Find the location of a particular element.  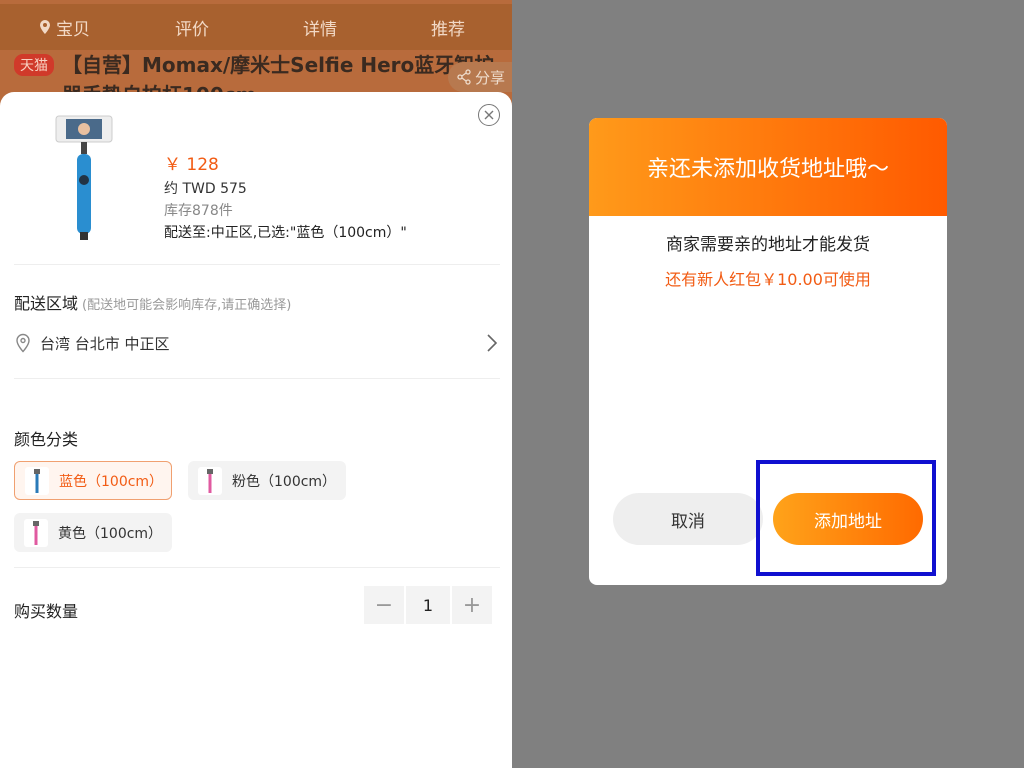

color-option-blue: 蓝色（100cm） is located at coordinates (93, 480).